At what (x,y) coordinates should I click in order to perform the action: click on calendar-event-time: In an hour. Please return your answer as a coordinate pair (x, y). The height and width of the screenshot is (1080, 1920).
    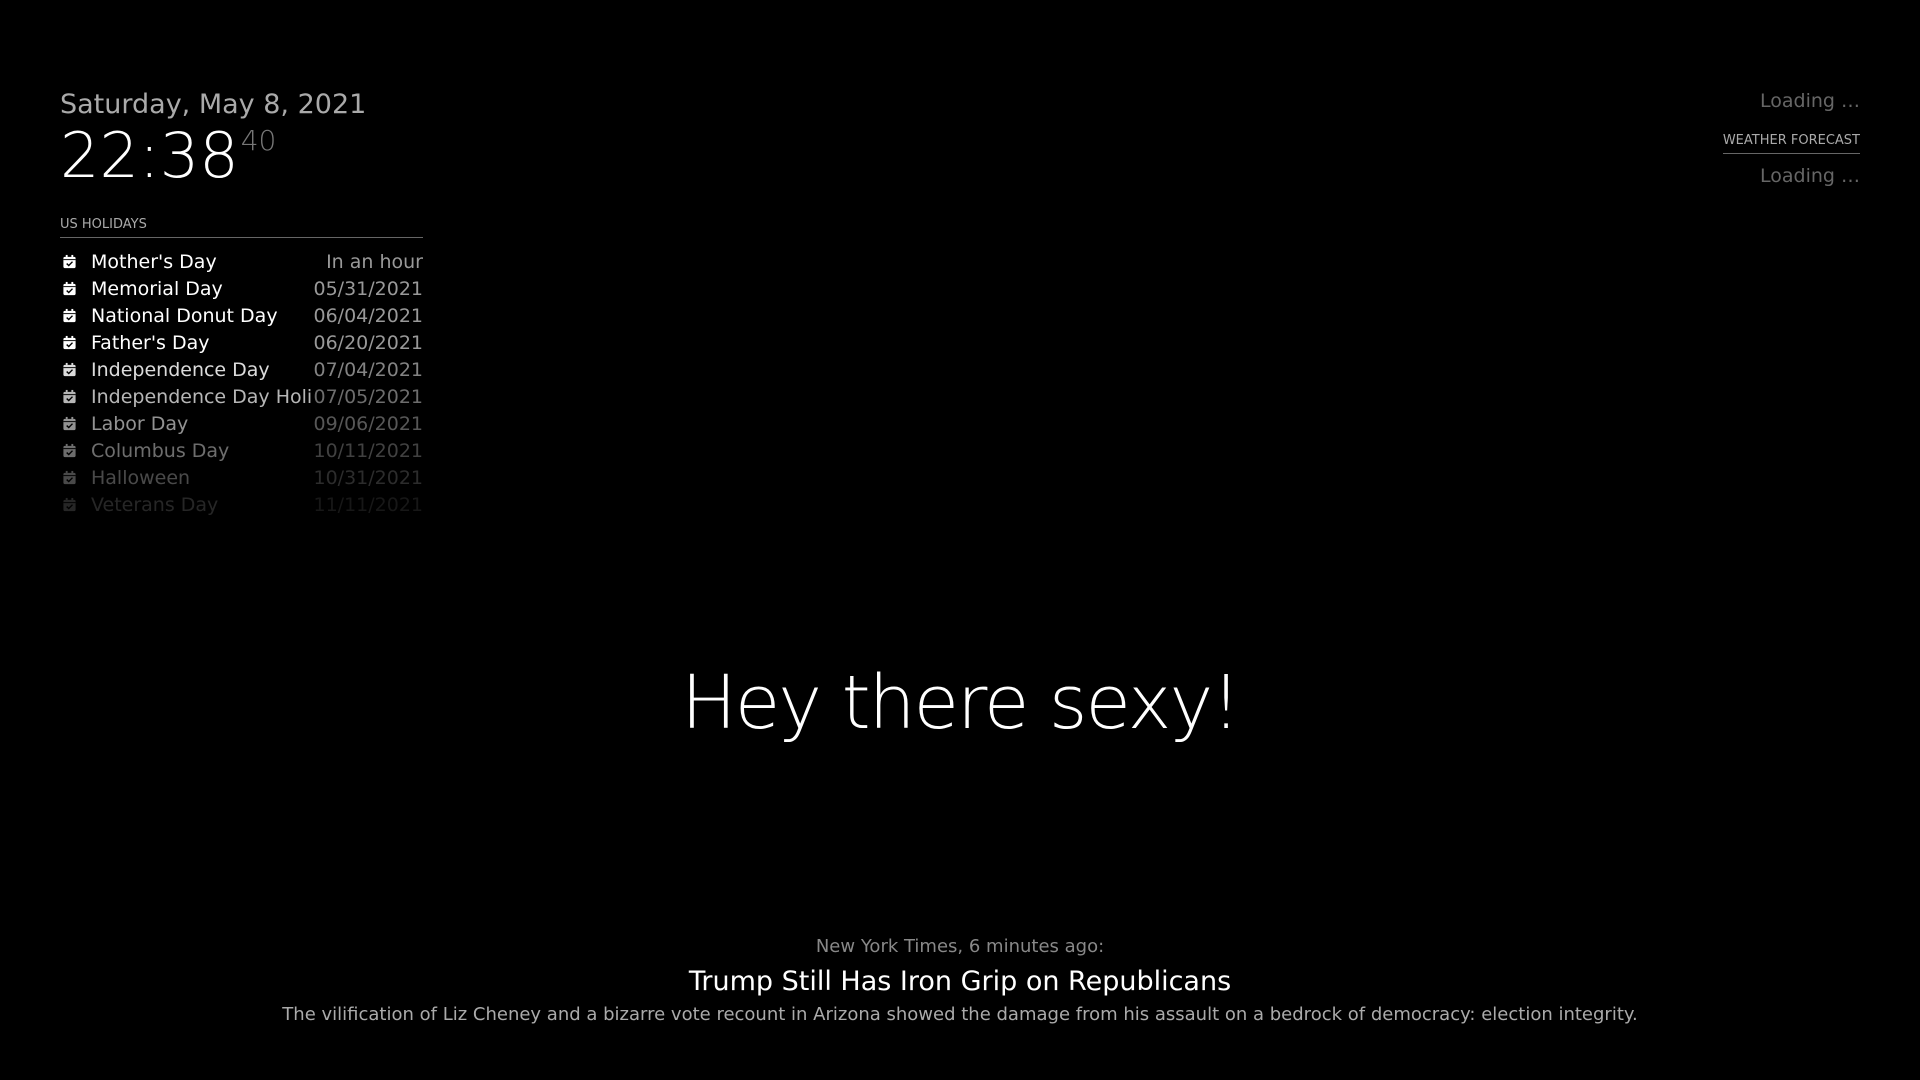
    Looking at the image, I should click on (374, 261).